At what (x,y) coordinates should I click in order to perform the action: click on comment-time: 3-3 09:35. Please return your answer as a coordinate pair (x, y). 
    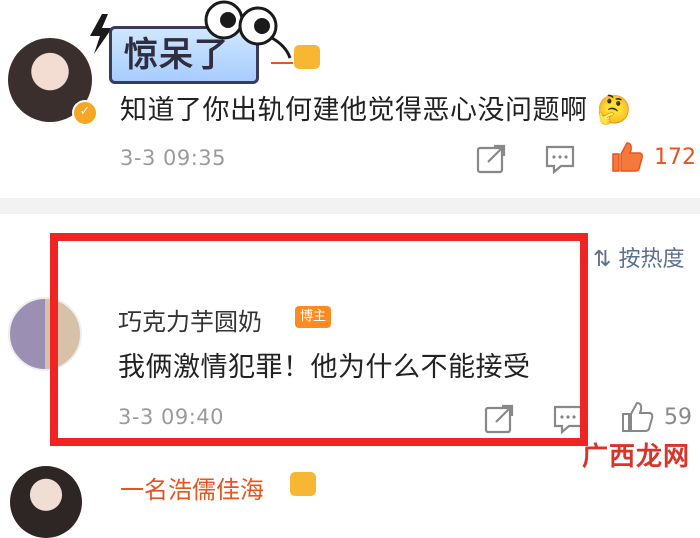
    Looking at the image, I should click on (173, 158).